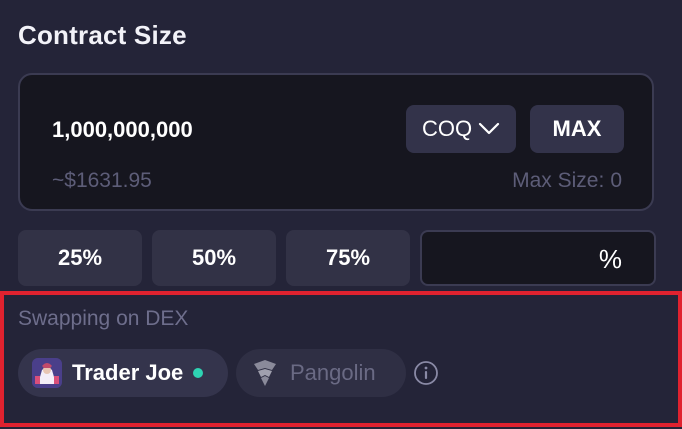 The width and height of the screenshot is (682, 429). I want to click on percent-50-button: 50%, so click(214, 258).